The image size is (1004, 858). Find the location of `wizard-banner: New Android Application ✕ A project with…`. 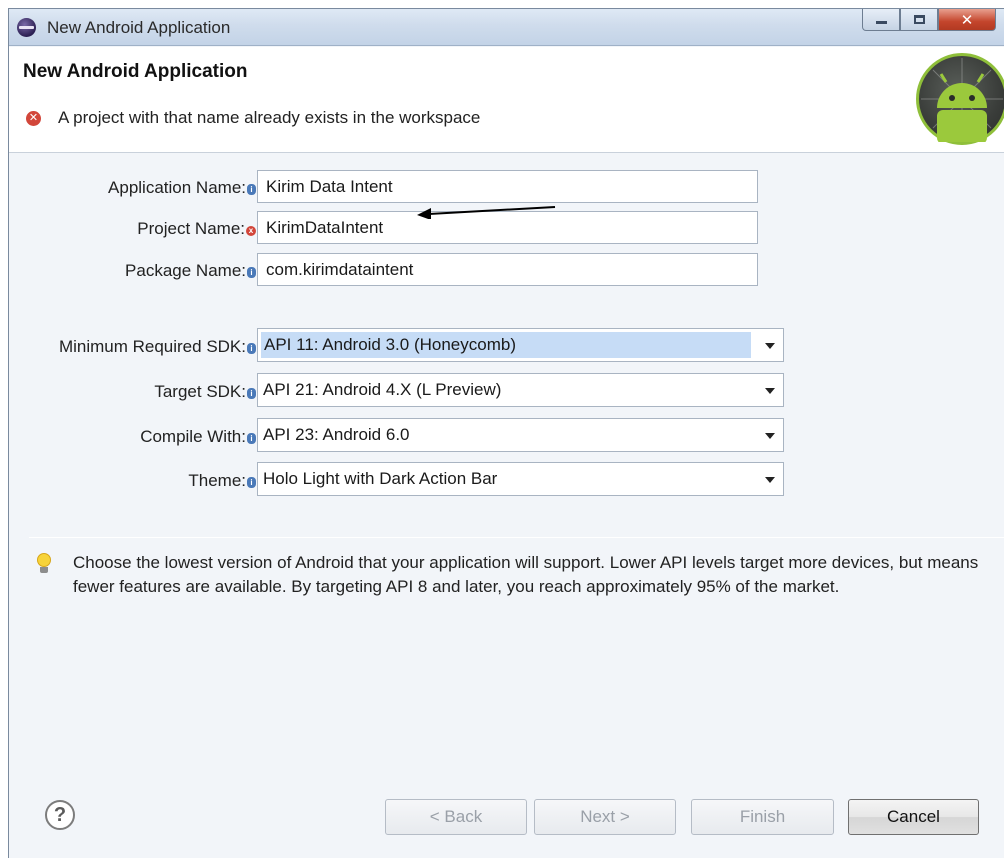

wizard-banner: New Android Application ✕ A project with… is located at coordinates (506, 100).